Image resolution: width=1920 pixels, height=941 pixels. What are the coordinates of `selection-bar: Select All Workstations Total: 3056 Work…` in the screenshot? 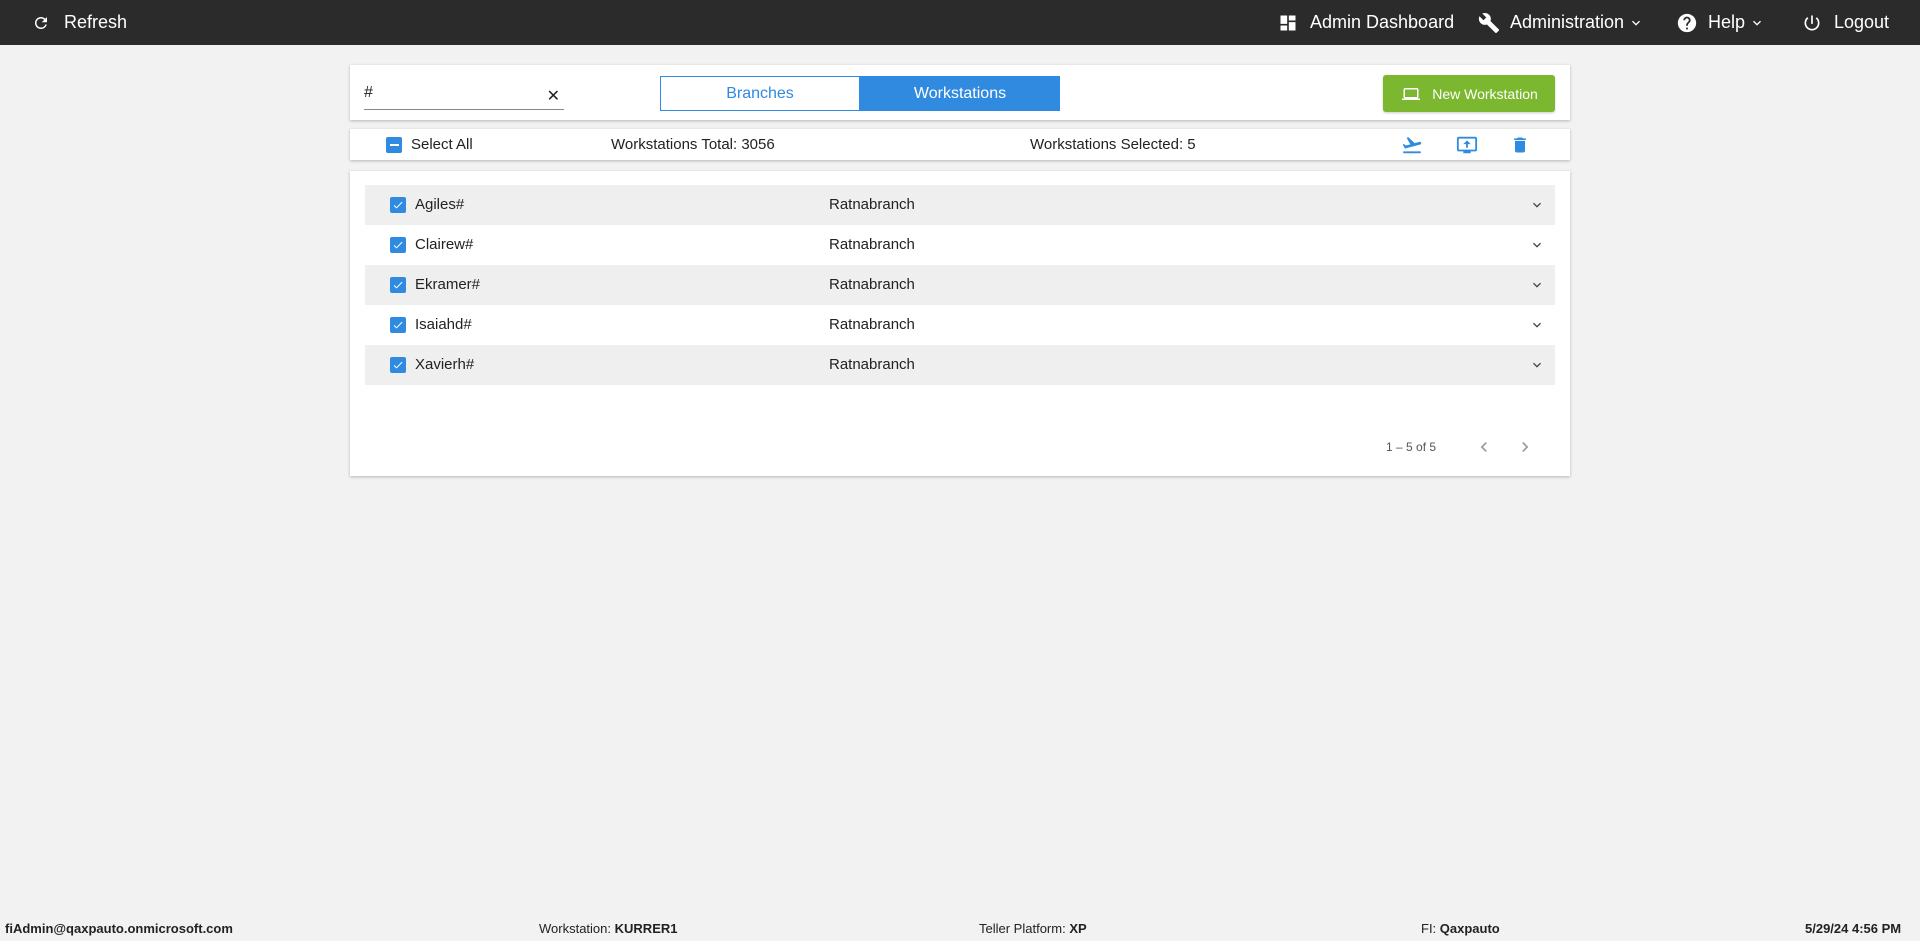 It's located at (960, 144).